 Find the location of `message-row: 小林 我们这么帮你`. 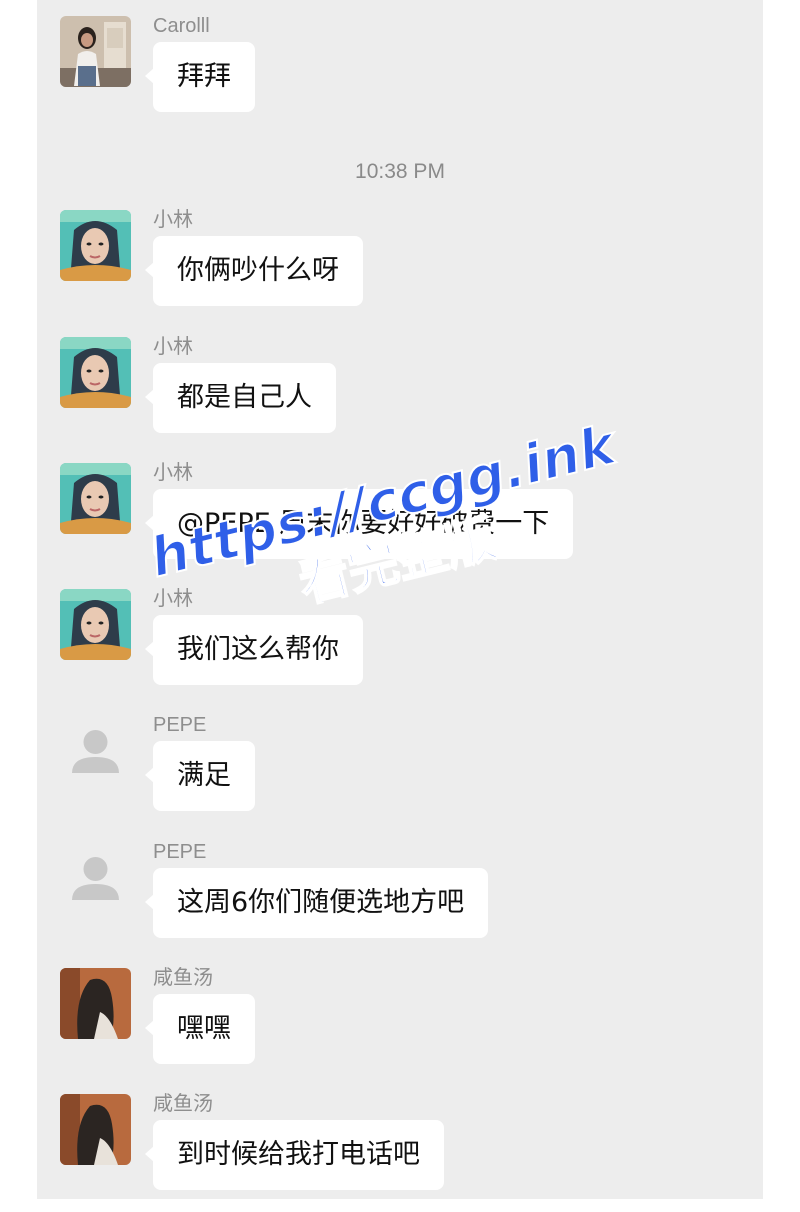

message-row: 小林 我们这么帮你 is located at coordinates (410, 647).